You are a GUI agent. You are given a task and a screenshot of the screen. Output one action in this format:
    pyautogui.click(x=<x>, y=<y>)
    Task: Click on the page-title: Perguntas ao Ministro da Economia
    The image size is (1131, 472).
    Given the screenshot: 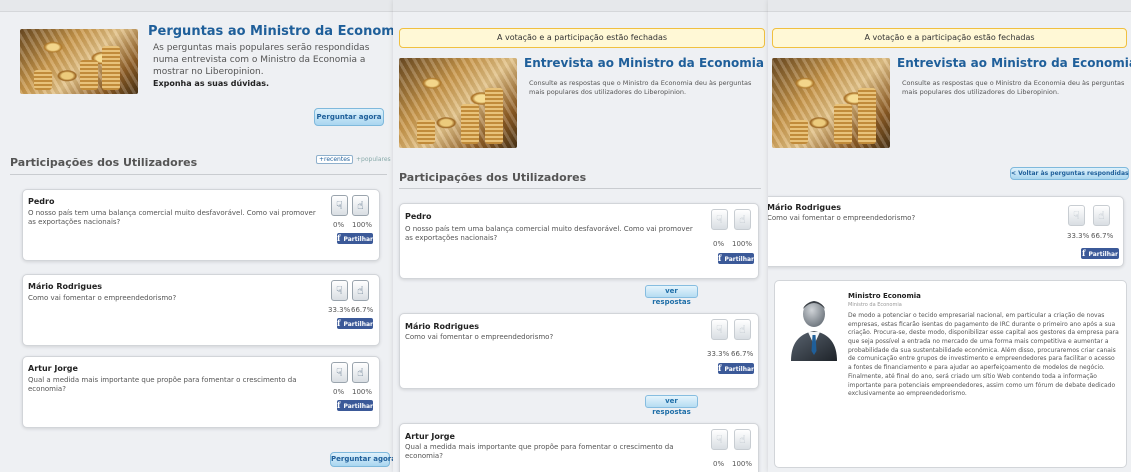 What is the action you would take?
    pyautogui.click(x=272, y=31)
    